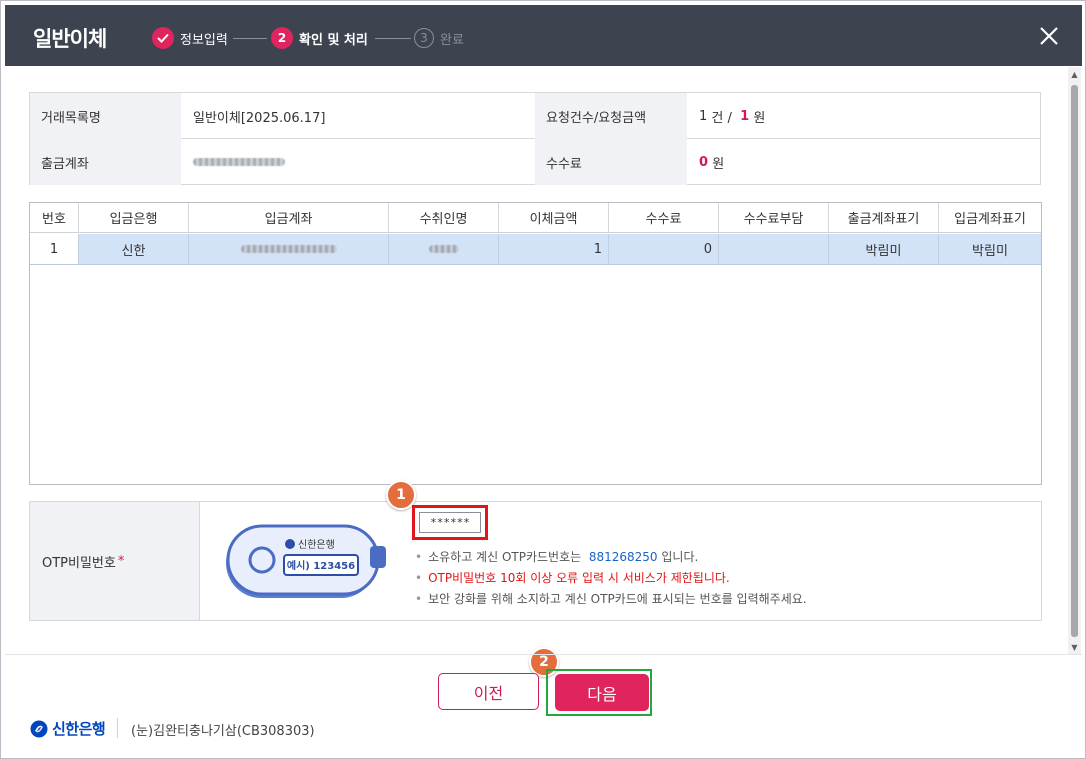 The image size is (1086, 759). What do you see at coordinates (316, 545) in the screenshot?
I see `otp-card-bank: 신한은행` at bounding box center [316, 545].